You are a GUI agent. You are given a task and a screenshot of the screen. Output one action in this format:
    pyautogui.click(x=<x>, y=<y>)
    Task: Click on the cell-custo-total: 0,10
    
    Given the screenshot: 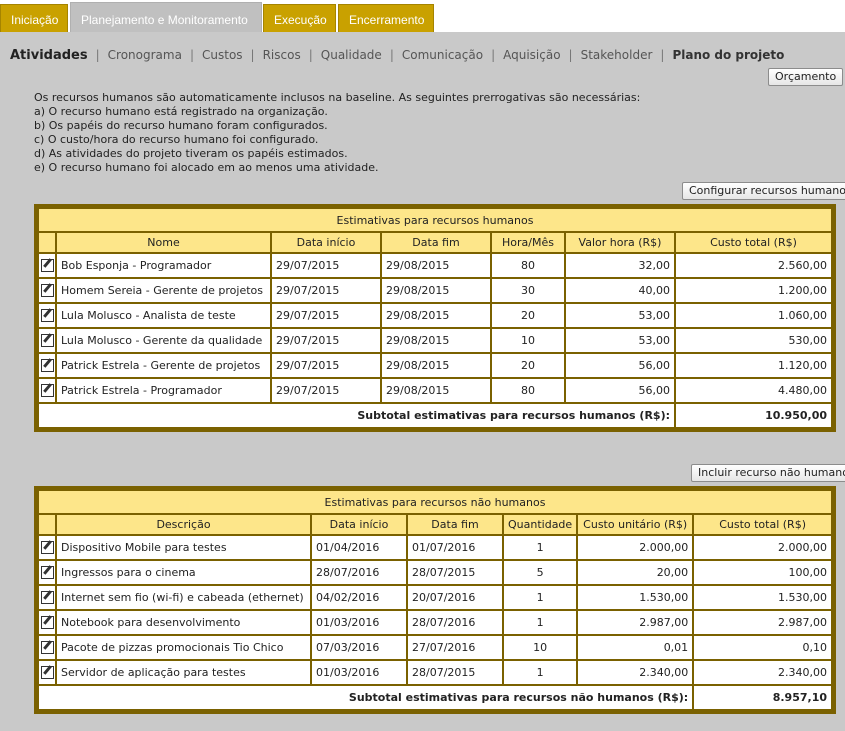 What is the action you would take?
    pyautogui.click(x=762, y=647)
    